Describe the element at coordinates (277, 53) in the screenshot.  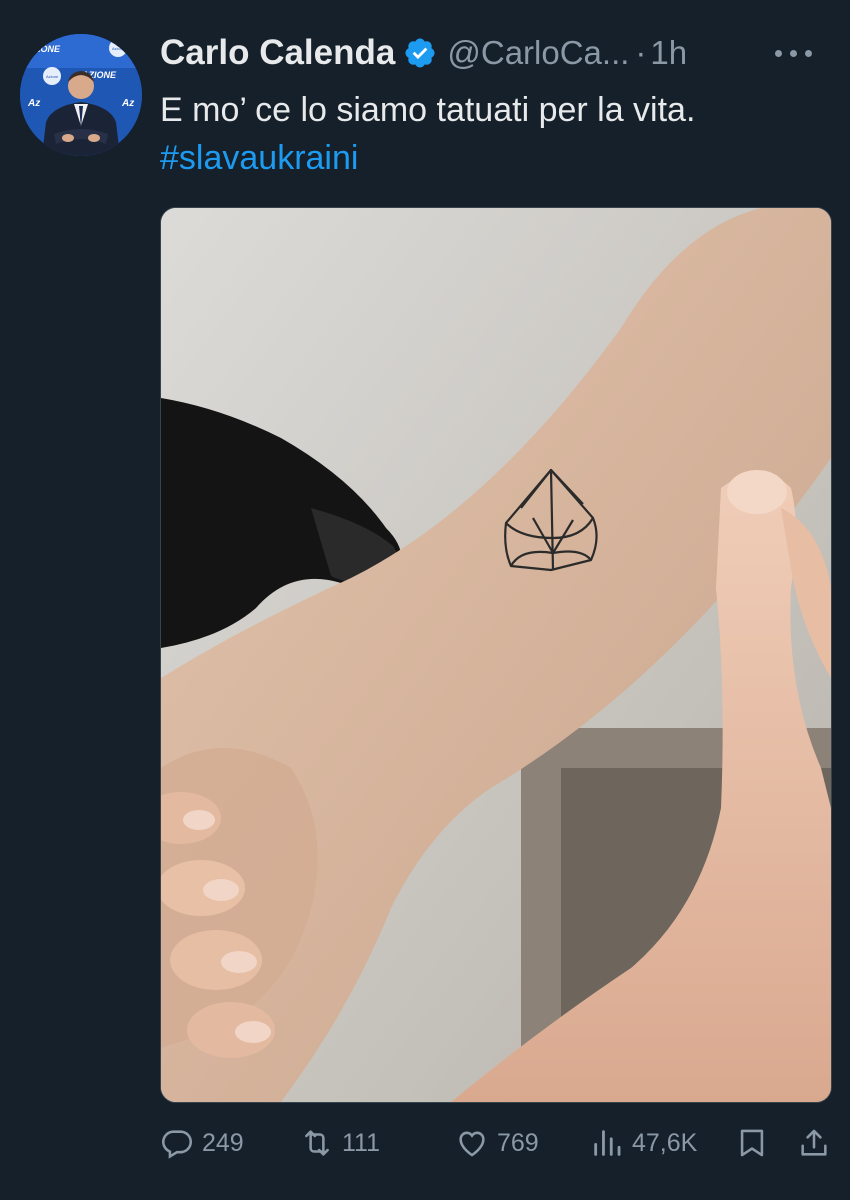
I see `author-name: Carlo Calenda` at that location.